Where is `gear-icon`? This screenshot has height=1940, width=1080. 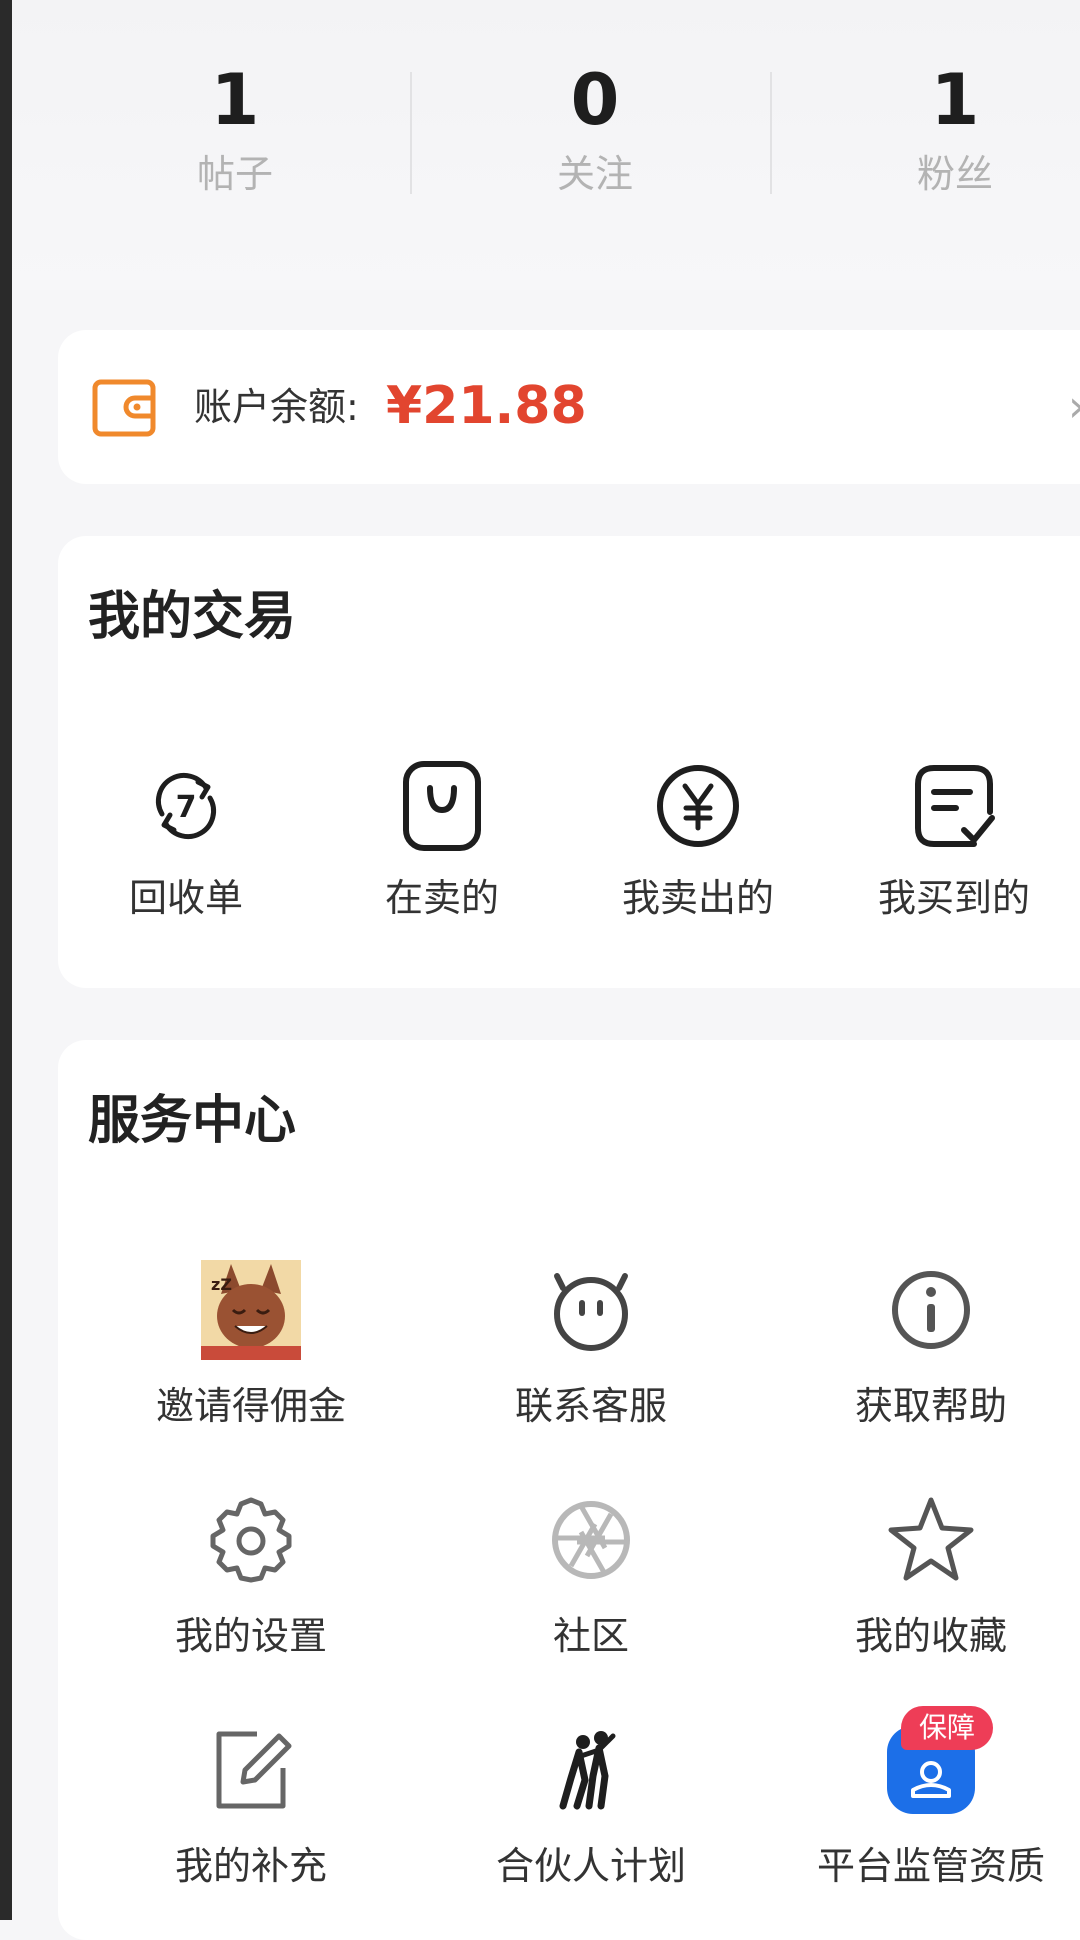
gear-icon is located at coordinates (251, 1540).